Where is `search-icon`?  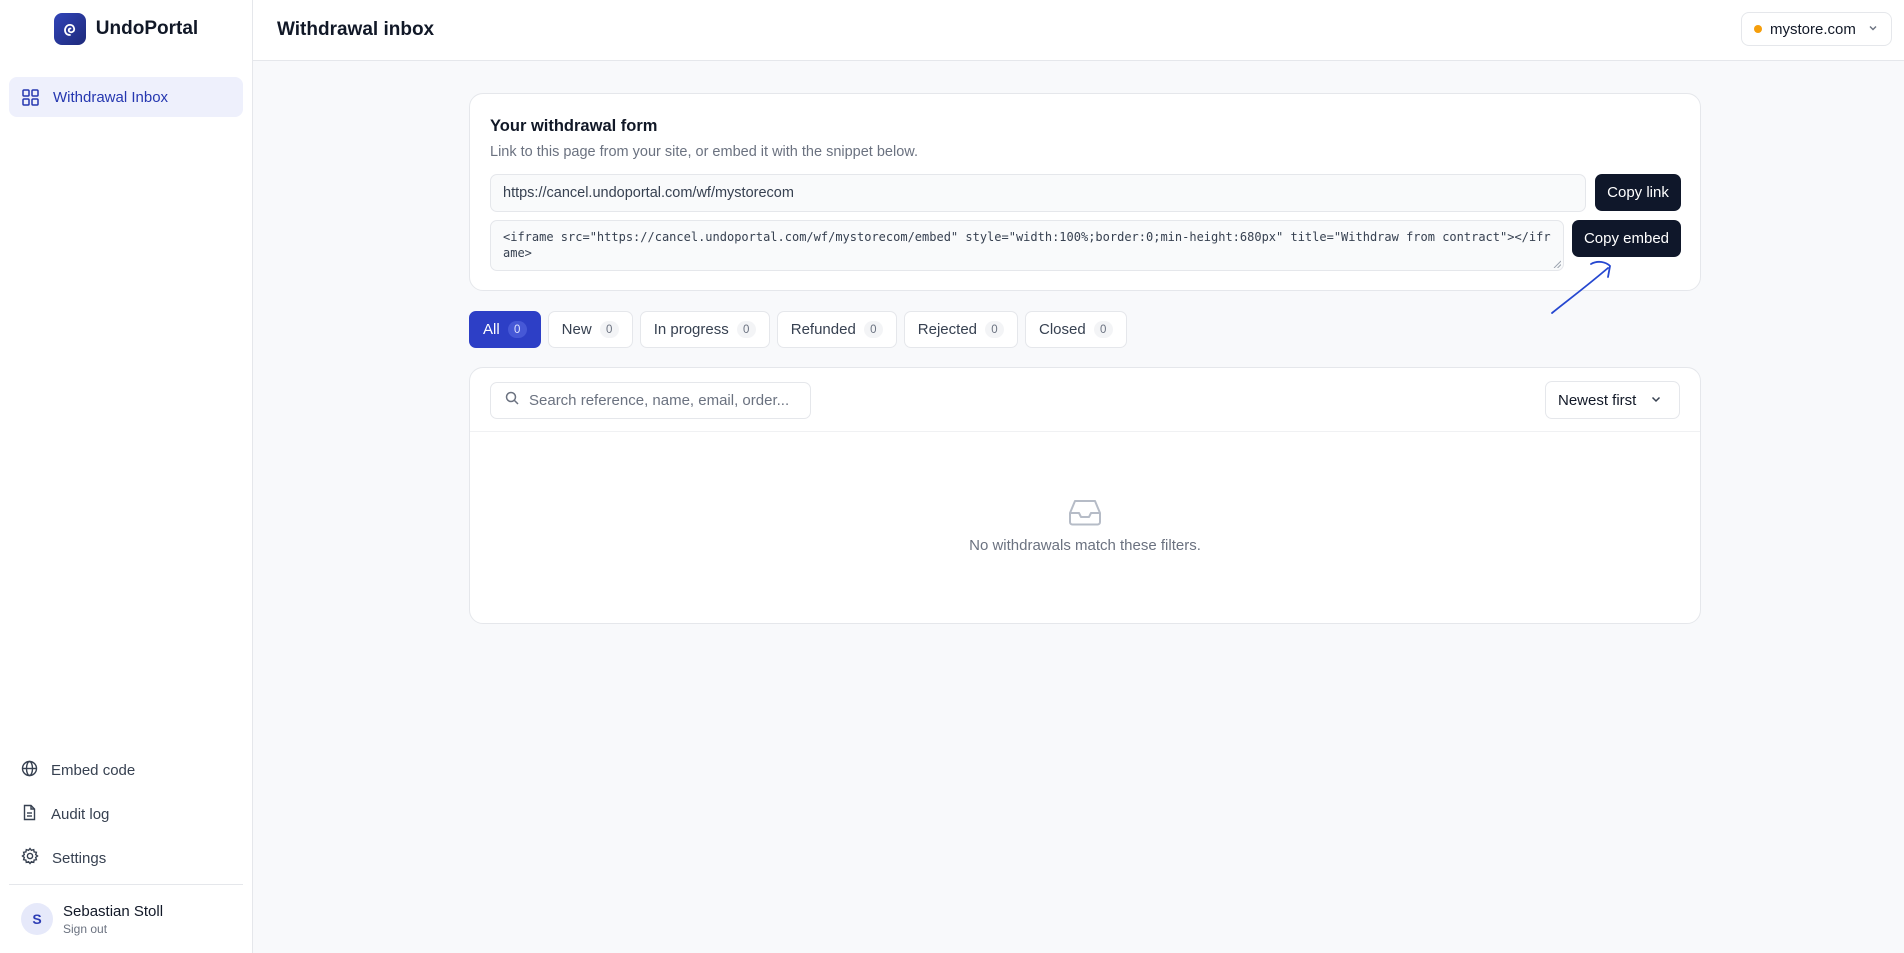 search-icon is located at coordinates (512, 400).